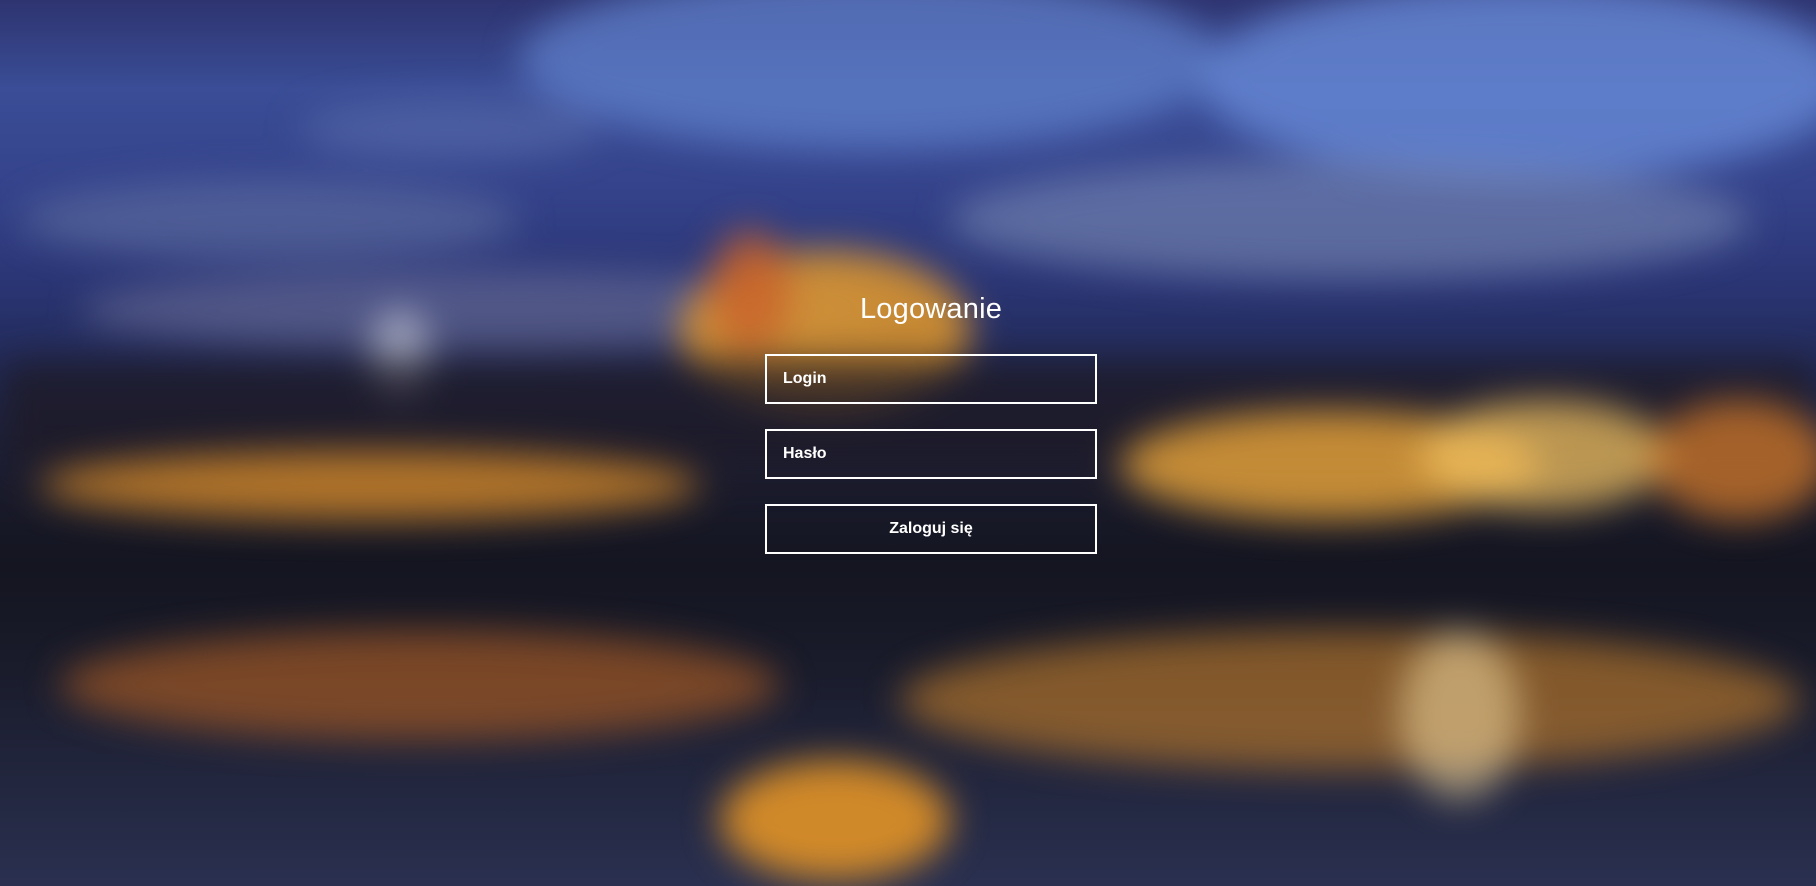 The width and height of the screenshot is (1816, 886). Describe the element at coordinates (931, 419) in the screenshot. I see `login-form: Logowanie Zaloguj się` at that location.